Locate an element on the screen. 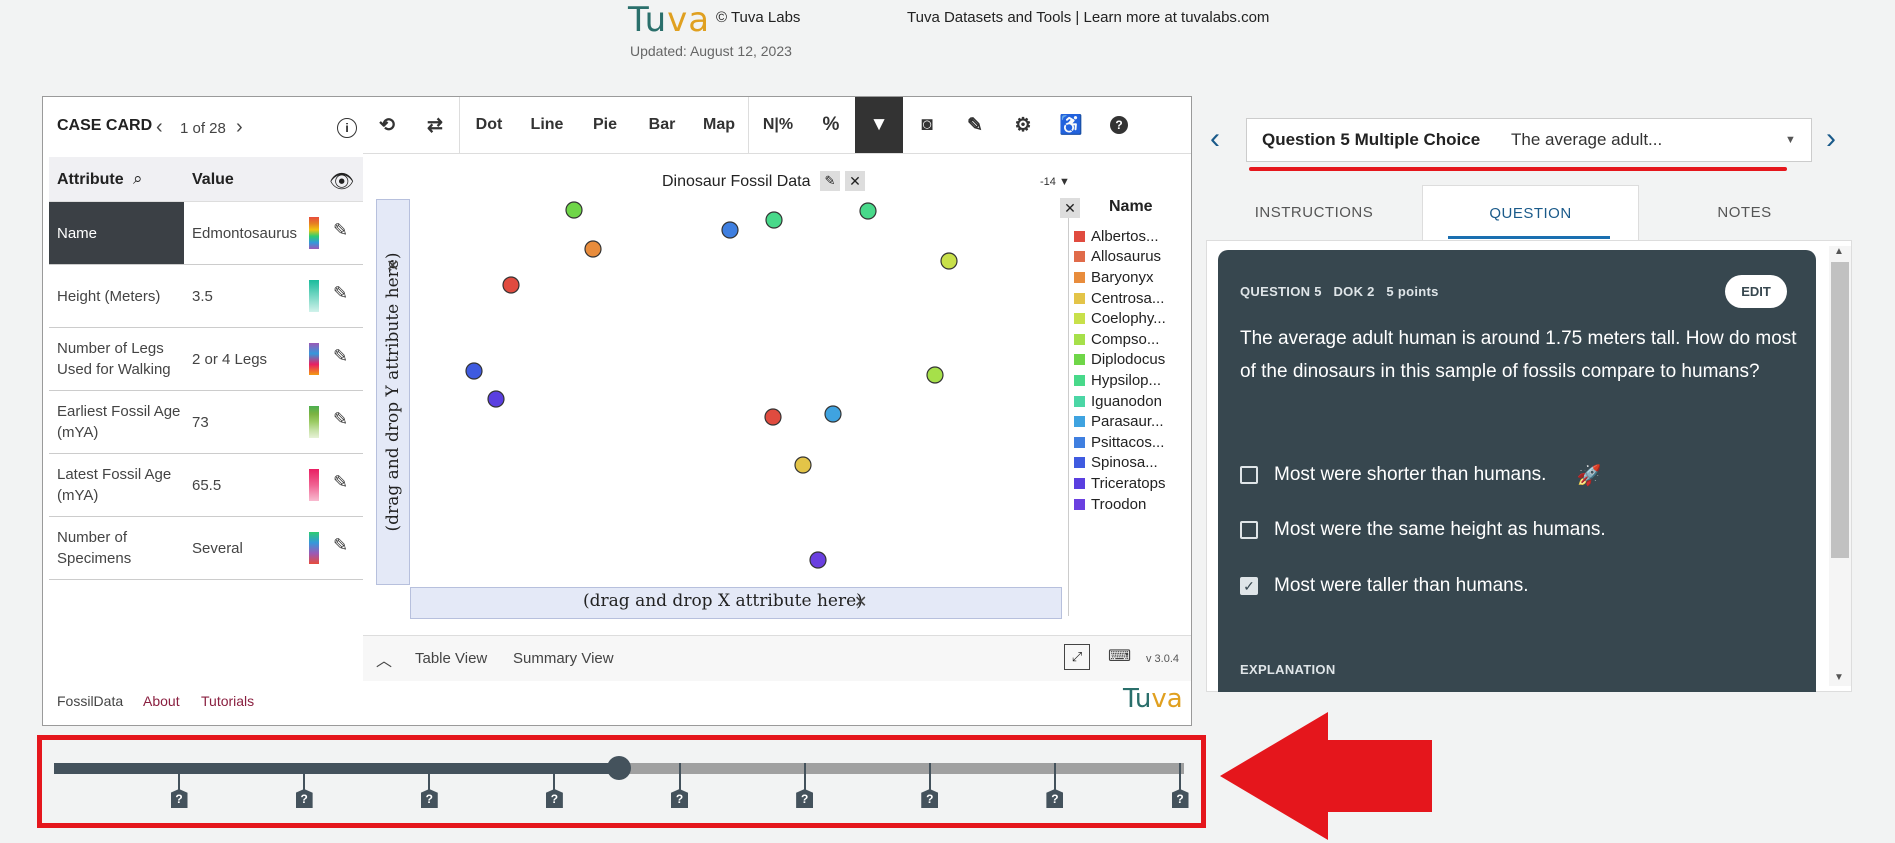 Image resolution: width=1895 pixels, height=843 pixels. chevron-up-icon: ︿ is located at coordinates (384, 659).